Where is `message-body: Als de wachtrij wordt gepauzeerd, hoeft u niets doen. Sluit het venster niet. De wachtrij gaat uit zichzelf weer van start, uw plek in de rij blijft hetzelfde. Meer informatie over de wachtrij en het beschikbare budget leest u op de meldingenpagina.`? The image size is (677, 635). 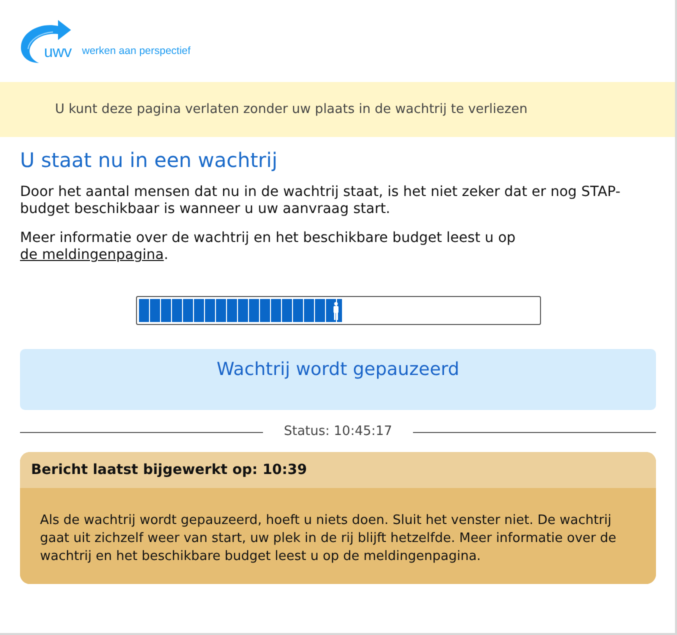
message-body: Als de wachtrij wordt gepauzeerd, hoeft u niets doen. Sluit het venster niet. De wachtrij gaat uit zichzelf weer van start, uw plek in de rij blijft hetzelfde. Meer informatie over de wachtrij en het beschikbare budget leest u op de meldingenpagina. is located at coordinates (329, 539).